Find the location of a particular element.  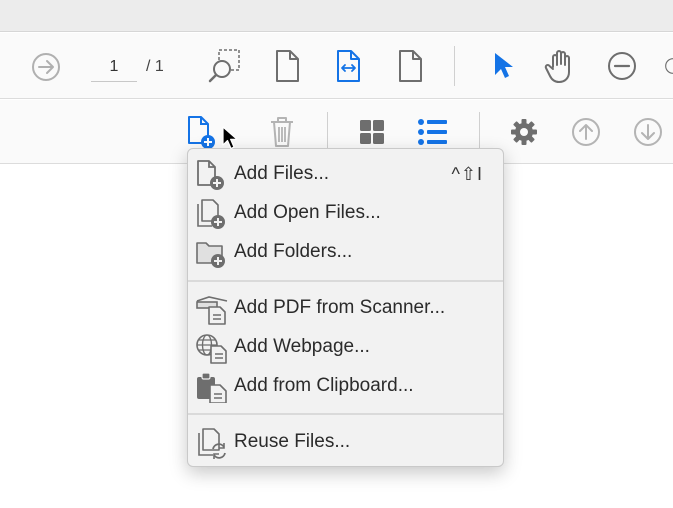

add-files-icon is located at coordinates (202, 132).